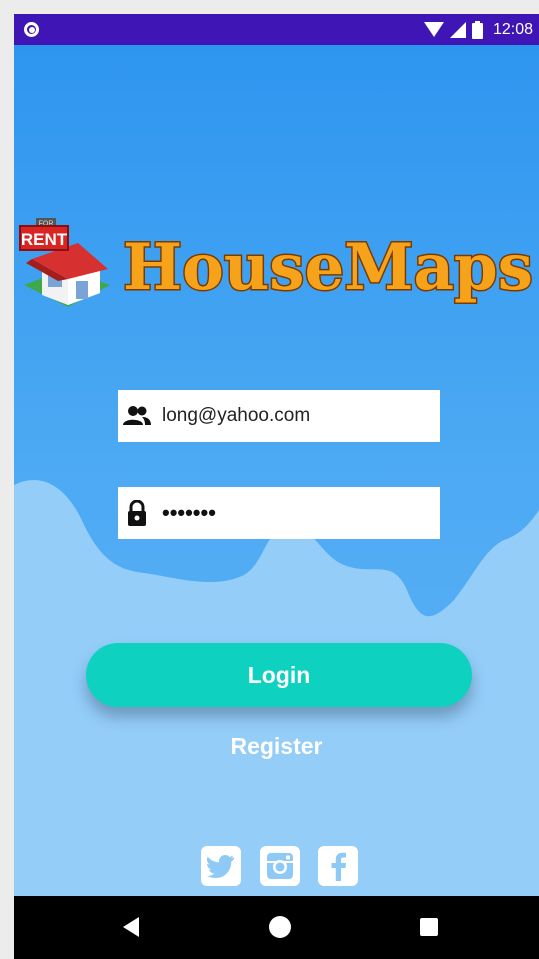  What do you see at coordinates (279, 513) in the screenshot?
I see `password-field: •••••••` at bounding box center [279, 513].